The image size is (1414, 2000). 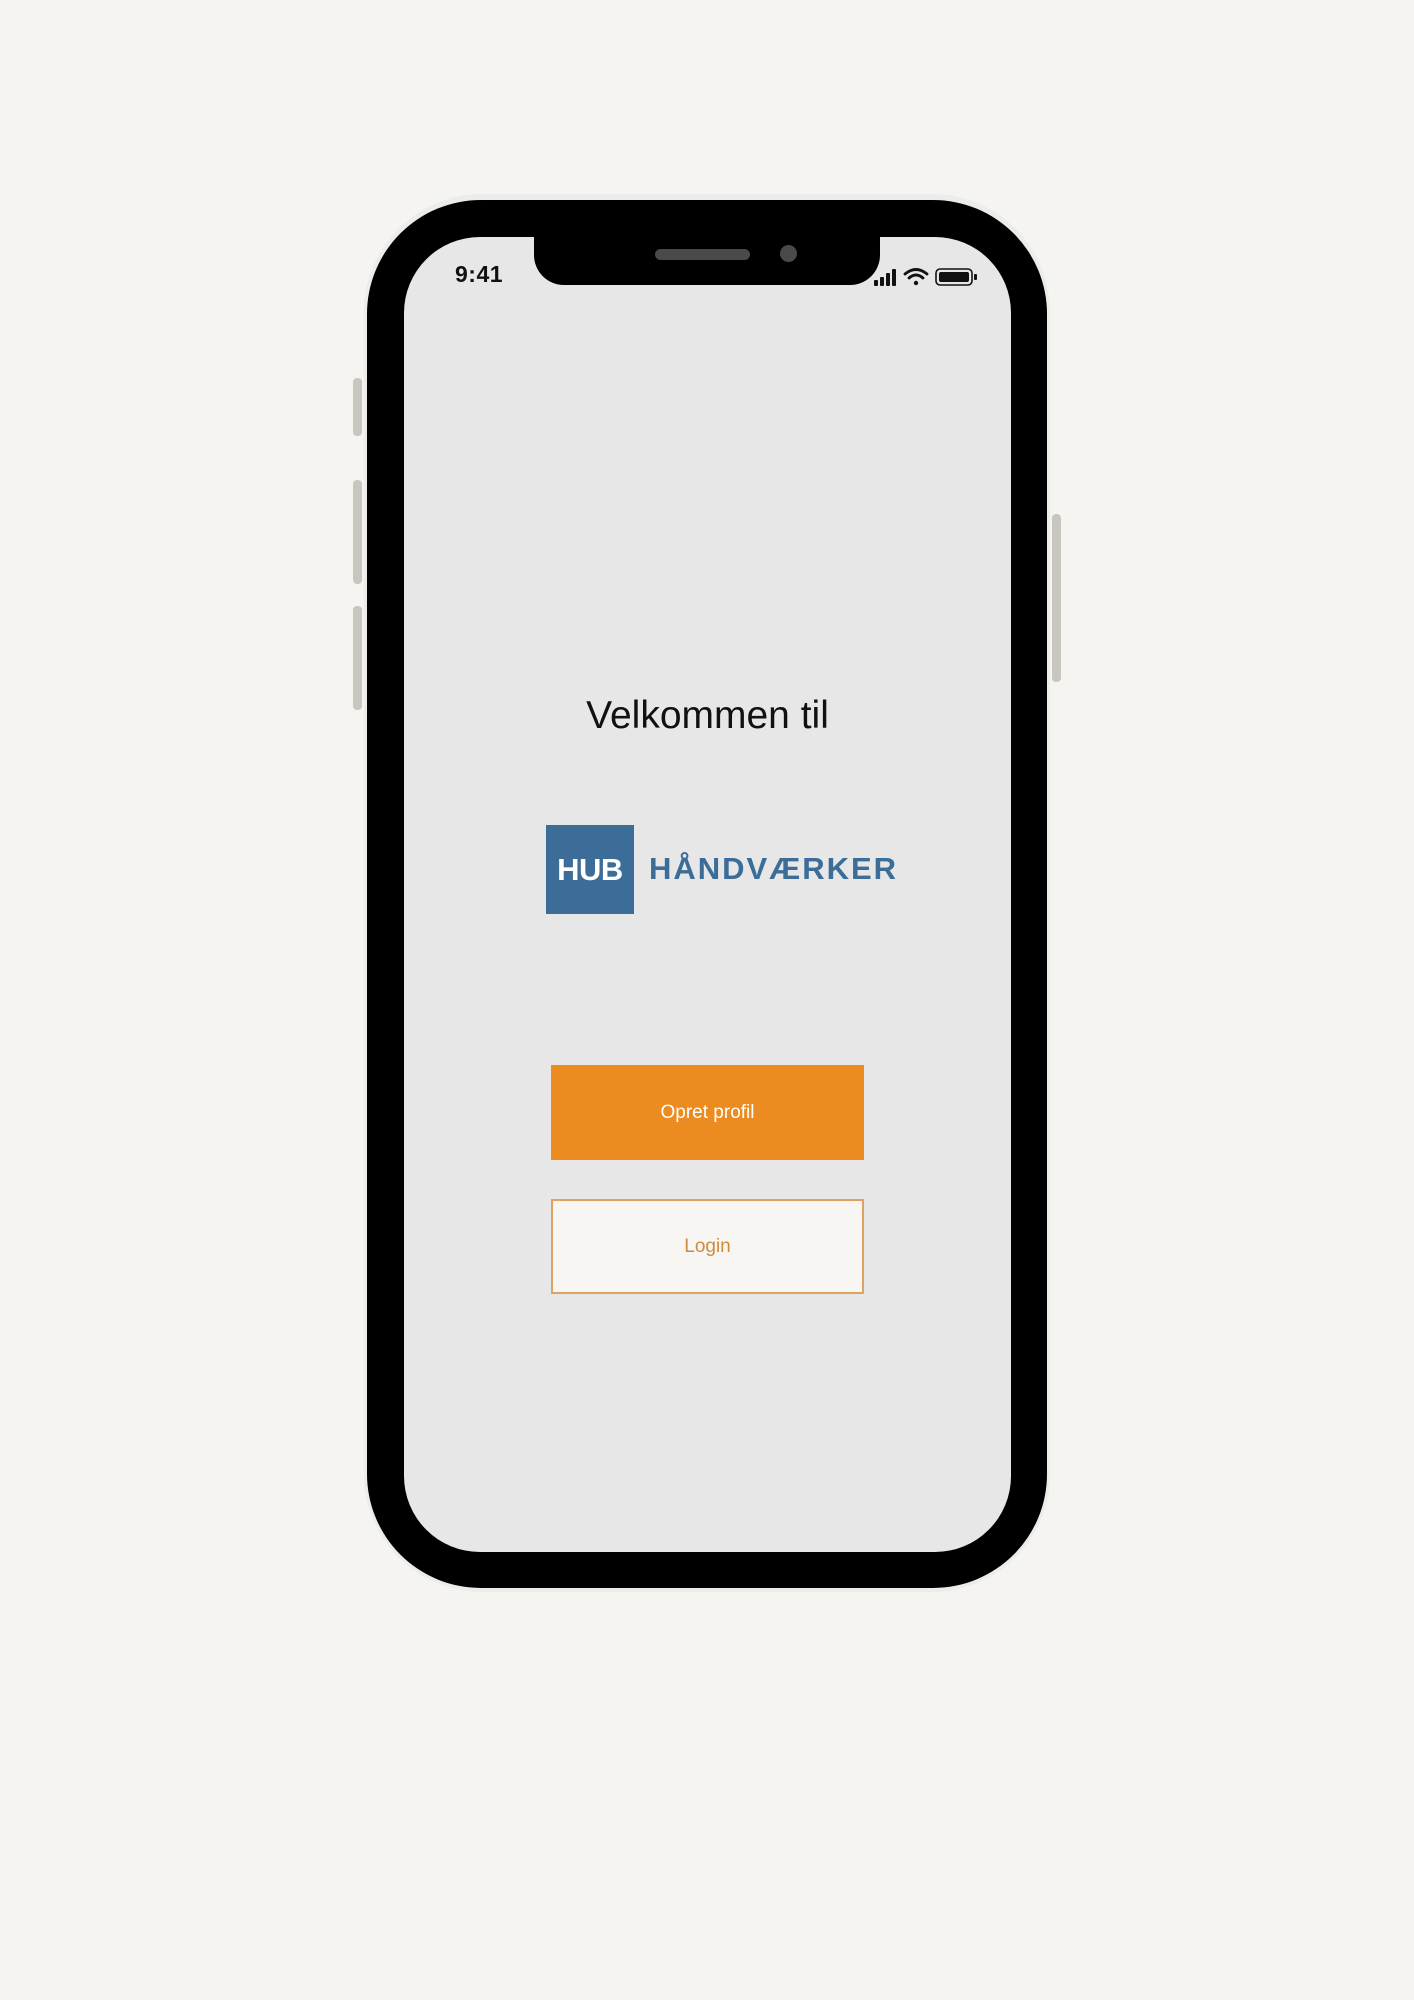 I want to click on create-profile-label: Opret profil, so click(x=707, y=1112).